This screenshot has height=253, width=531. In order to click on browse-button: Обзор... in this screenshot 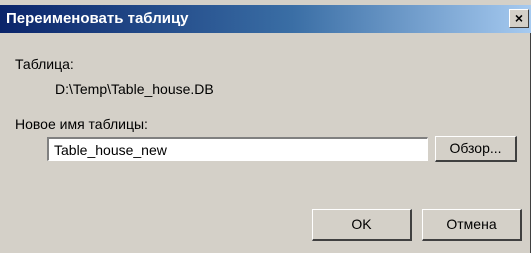, I will do `click(476, 149)`.